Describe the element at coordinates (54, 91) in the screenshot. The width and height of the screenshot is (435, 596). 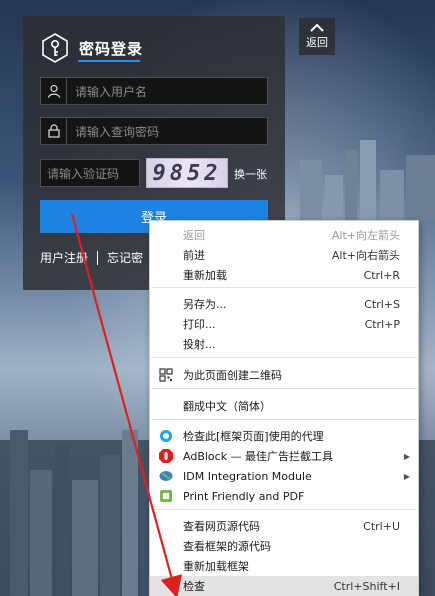
I see `user-icon` at that location.